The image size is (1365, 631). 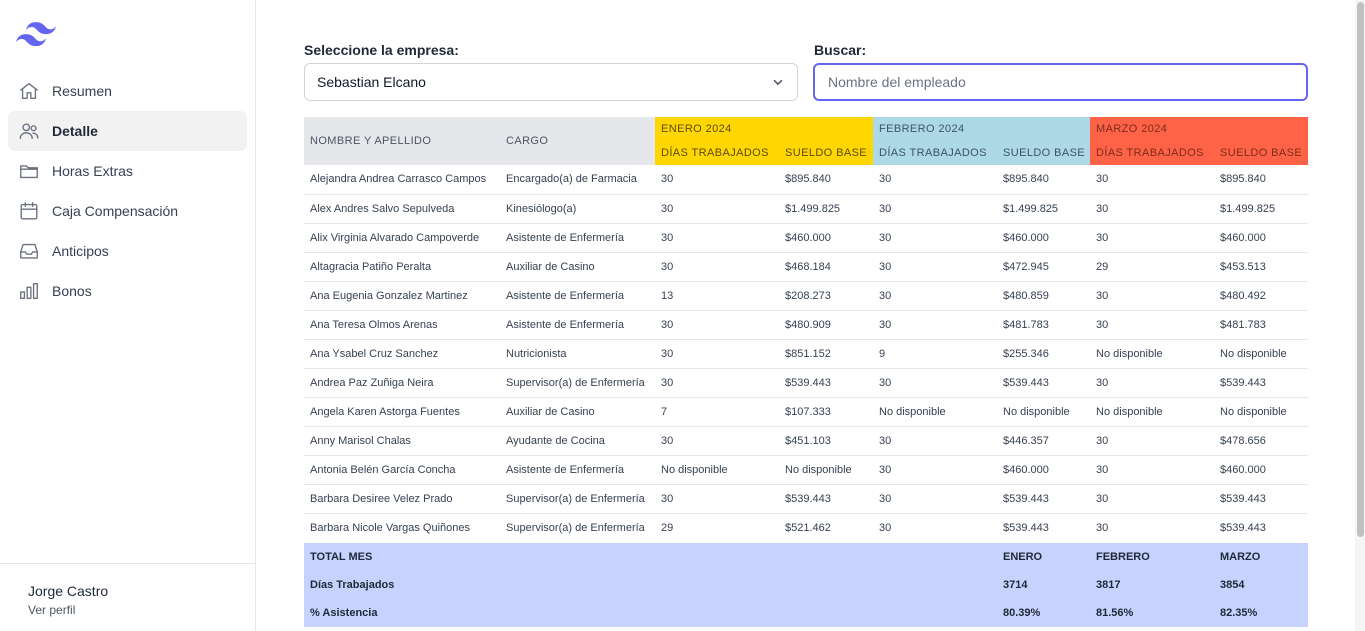 I want to click on sidebar-item-horas-extras: Horas Extras, so click(x=127, y=171).